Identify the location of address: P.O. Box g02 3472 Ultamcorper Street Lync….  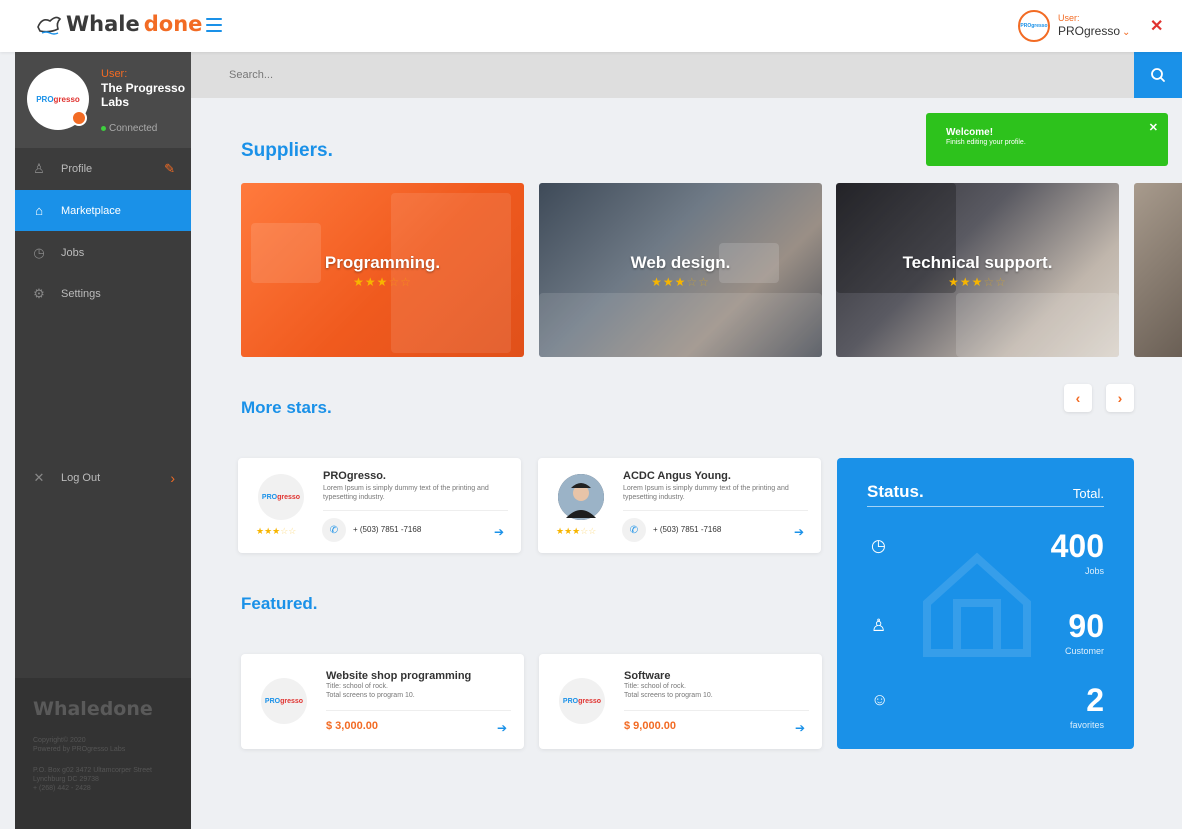
(103, 779).